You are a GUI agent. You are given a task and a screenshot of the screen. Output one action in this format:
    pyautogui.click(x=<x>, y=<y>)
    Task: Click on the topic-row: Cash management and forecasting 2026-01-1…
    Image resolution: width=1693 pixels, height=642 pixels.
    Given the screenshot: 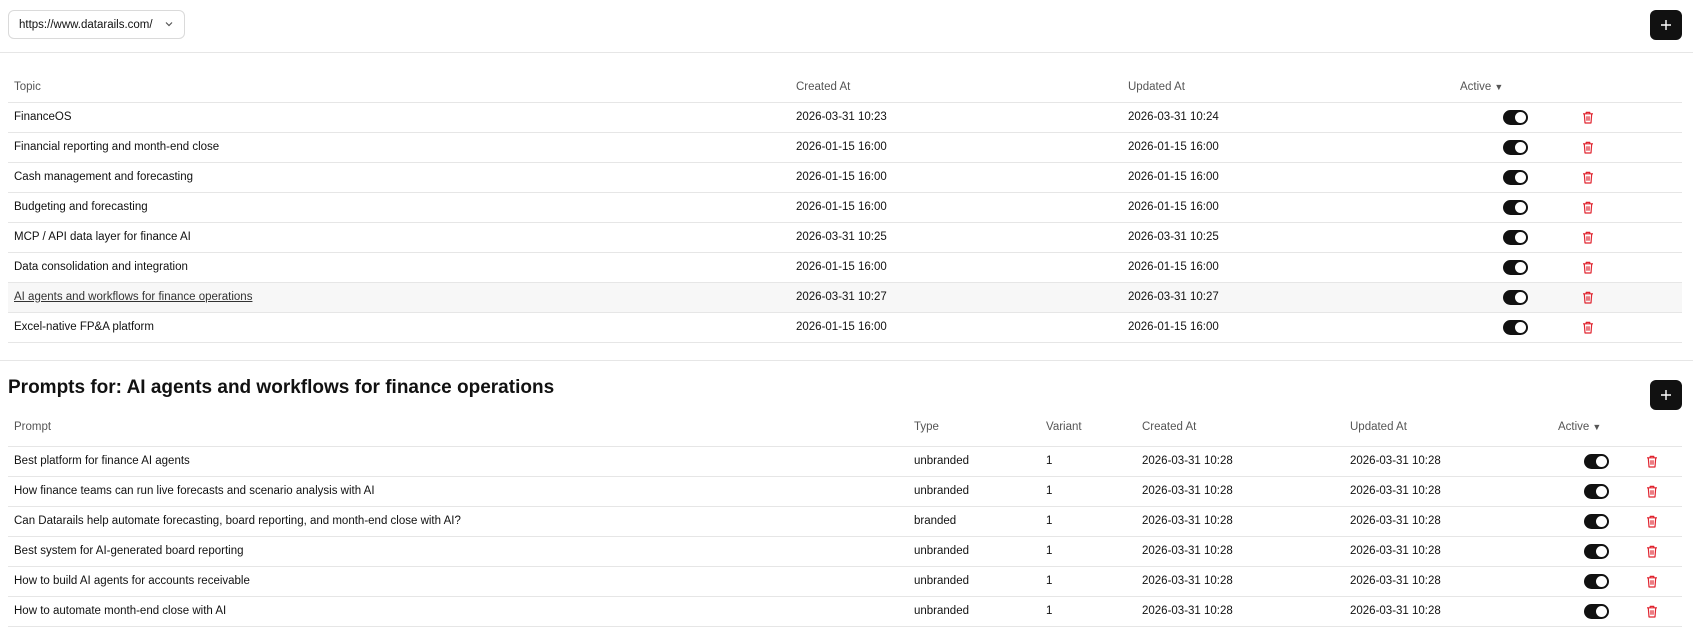 What is the action you would take?
    pyautogui.click(x=845, y=177)
    